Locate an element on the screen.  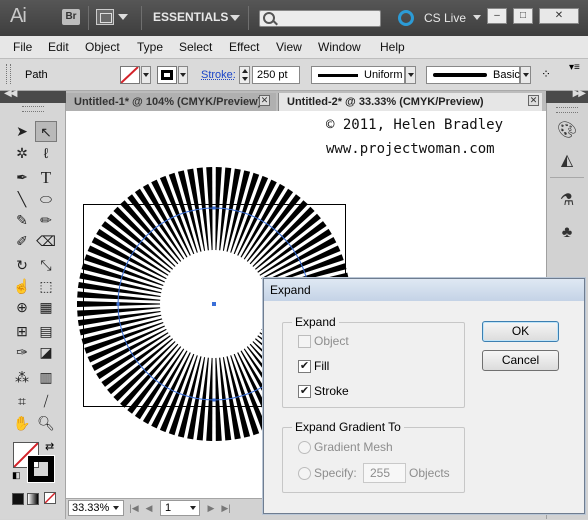
last-artboard-button: ▶| is located at coordinates (226, 508).